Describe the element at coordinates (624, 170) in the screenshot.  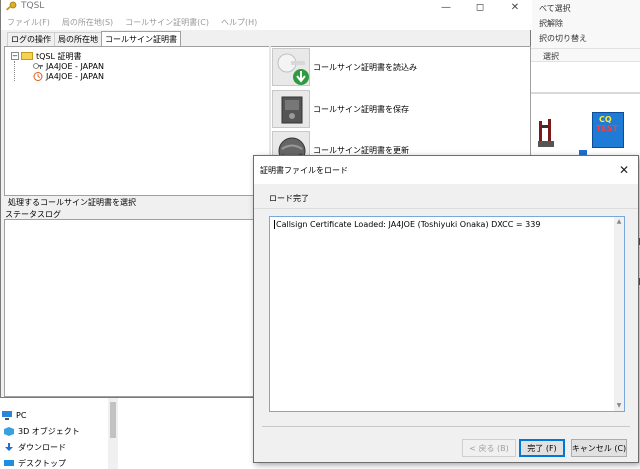
I see `dialog-close-icon: ✕` at that location.